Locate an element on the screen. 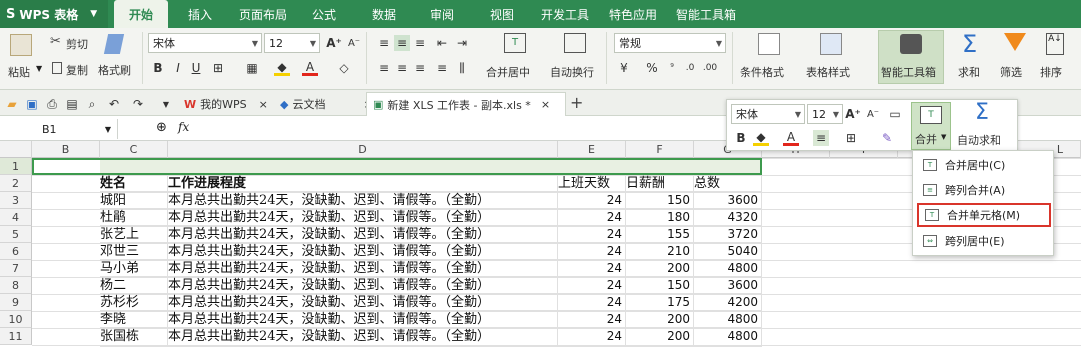  wrap-text-button: 自动换行 is located at coordinates (572, 72).